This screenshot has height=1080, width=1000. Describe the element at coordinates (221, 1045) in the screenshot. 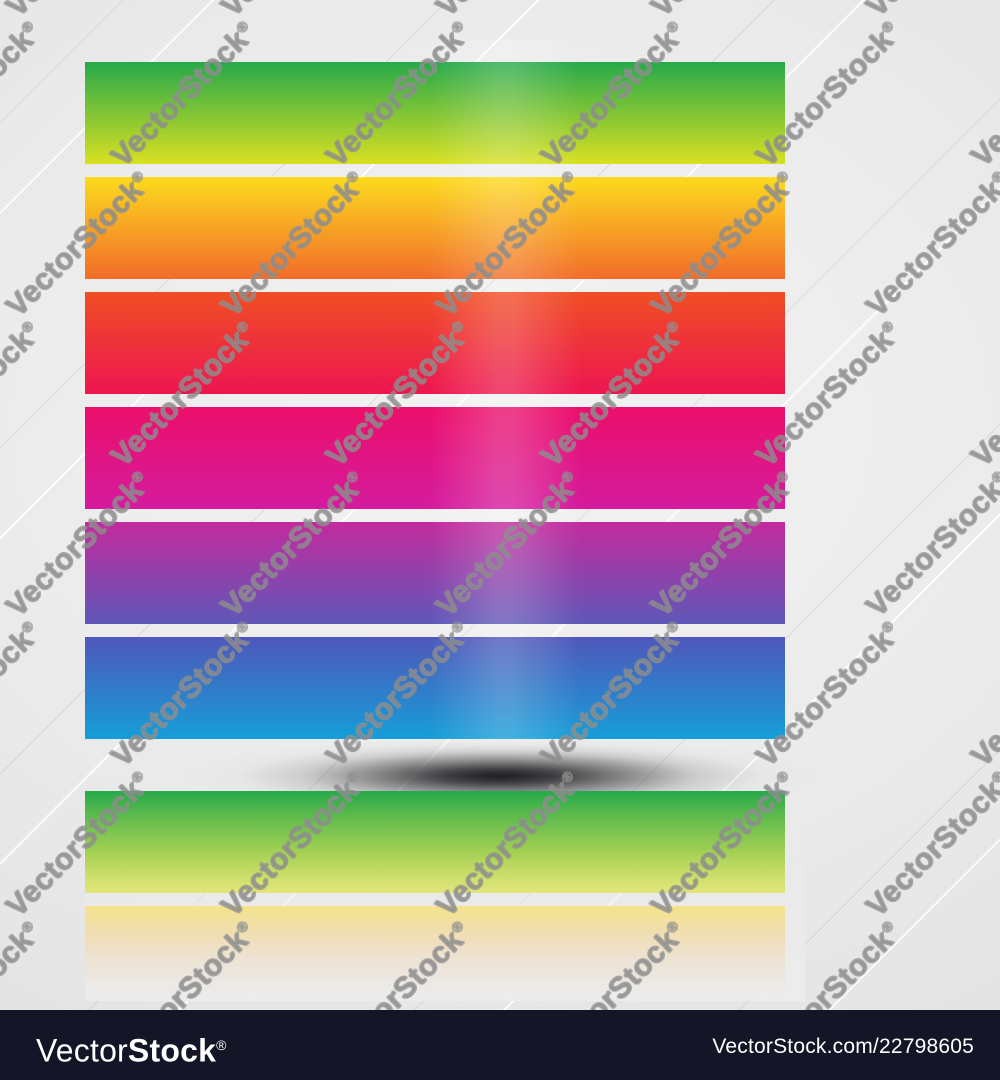

I see `registered-mark-icon: ®` at that location.